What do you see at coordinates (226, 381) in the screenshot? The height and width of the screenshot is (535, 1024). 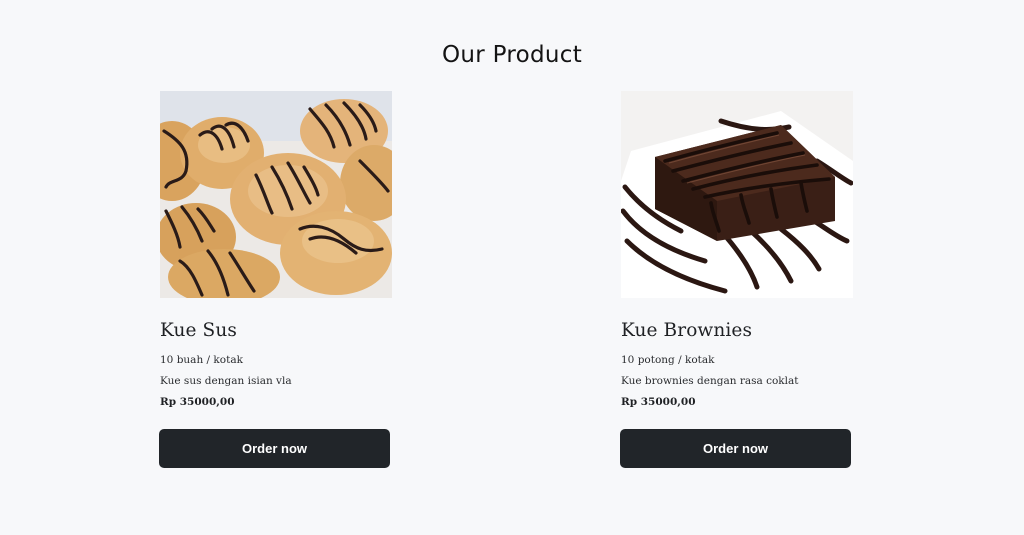 I see `product-description: Kue sus dengan isian vla` at bounding box center [226, 381].